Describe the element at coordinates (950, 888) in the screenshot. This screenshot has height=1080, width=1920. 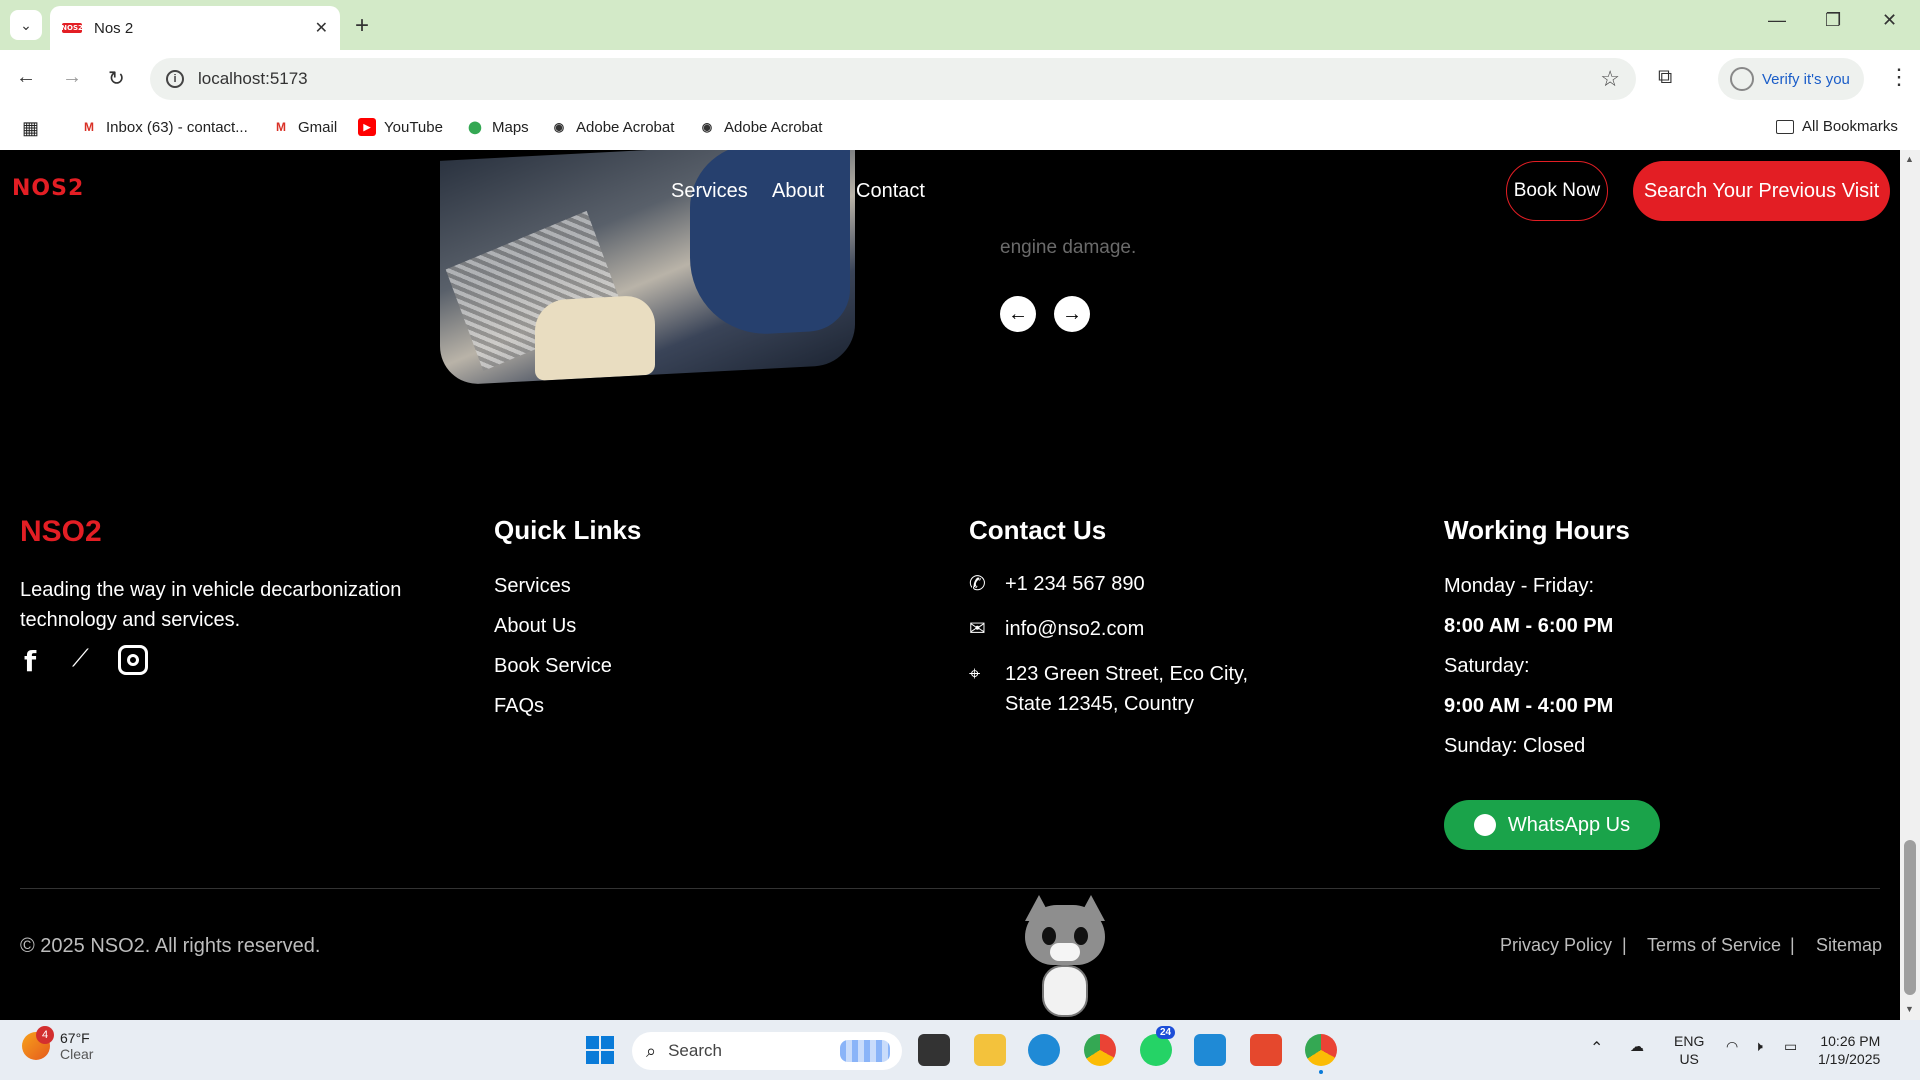
I see `footer-divider` at that location.